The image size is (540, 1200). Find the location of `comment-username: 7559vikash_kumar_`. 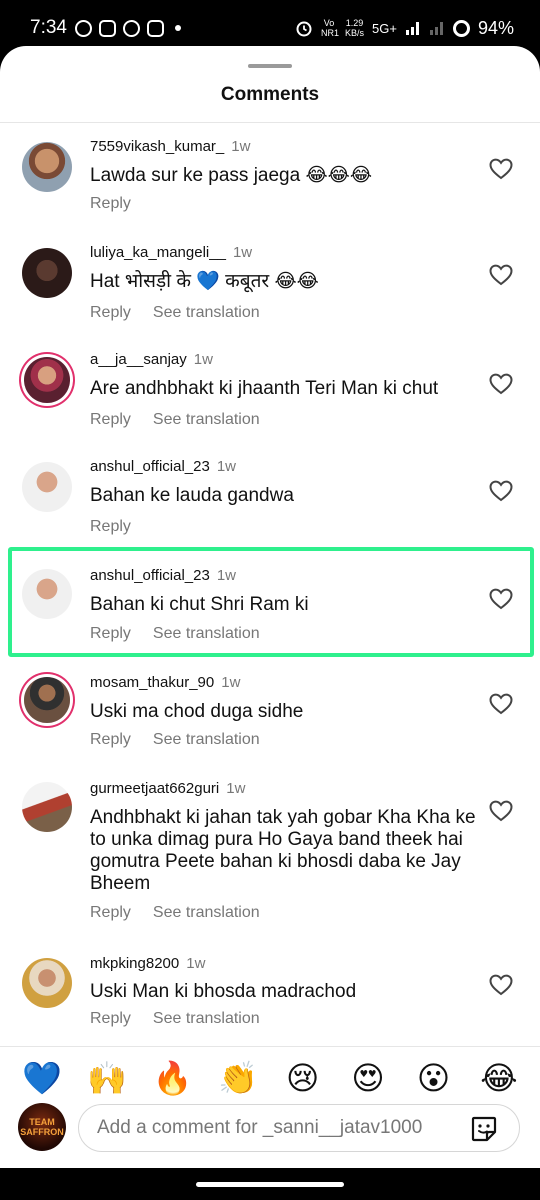

comment-username: 7559vikash_kumar_ is located at coordinates (157, 146).